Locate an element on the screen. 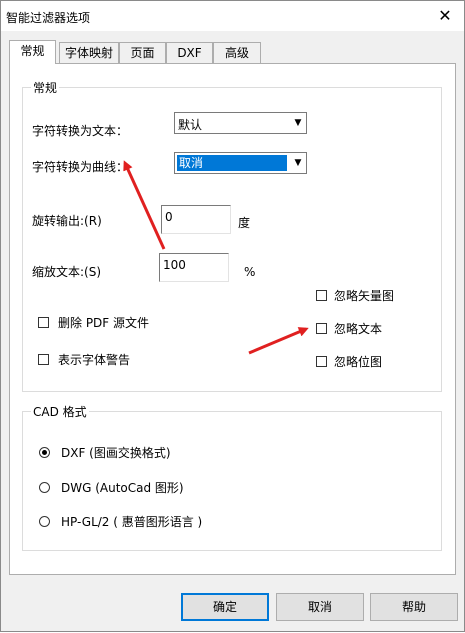 The width and height of the screenshot is (465, 633). ok-button: 确定 is located at coordinates (225, 607).